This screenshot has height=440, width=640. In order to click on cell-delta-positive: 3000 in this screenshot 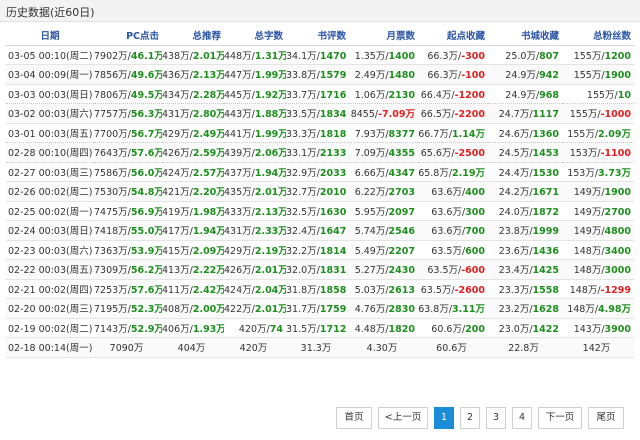, I will do `click(617, 271)`.